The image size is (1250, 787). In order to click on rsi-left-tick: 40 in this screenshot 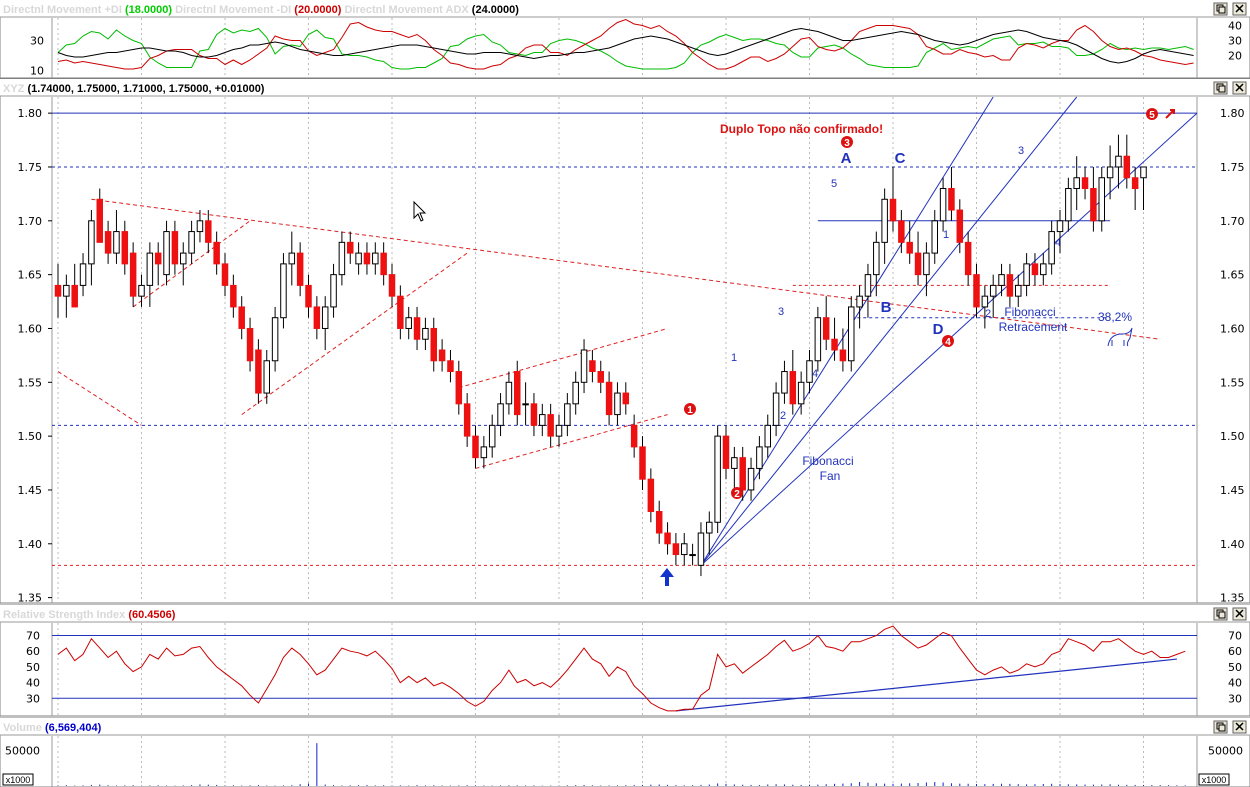, I will do `click(33, 683)`.